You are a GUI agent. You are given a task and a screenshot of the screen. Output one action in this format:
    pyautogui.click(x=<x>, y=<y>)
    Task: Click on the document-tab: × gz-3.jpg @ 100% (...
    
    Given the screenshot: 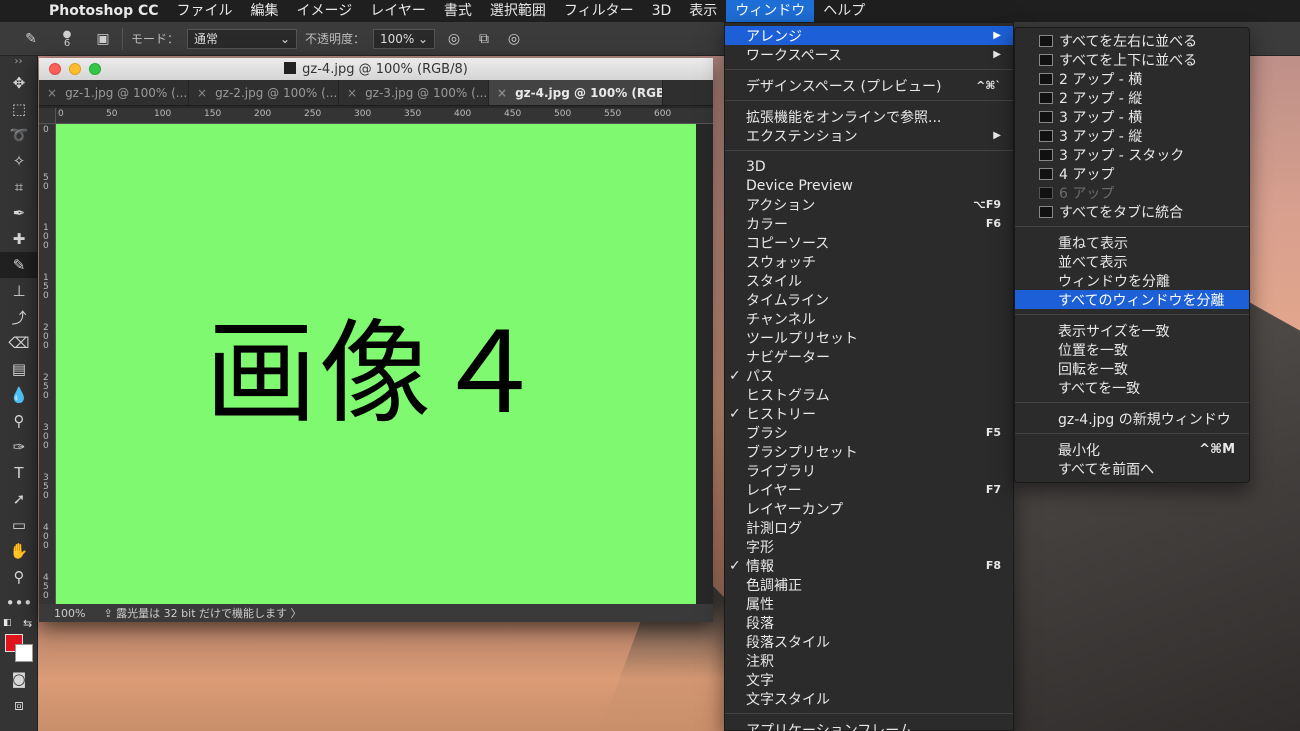 What is the action you would take?
    pyautogui.click(x=414, y=92)
    